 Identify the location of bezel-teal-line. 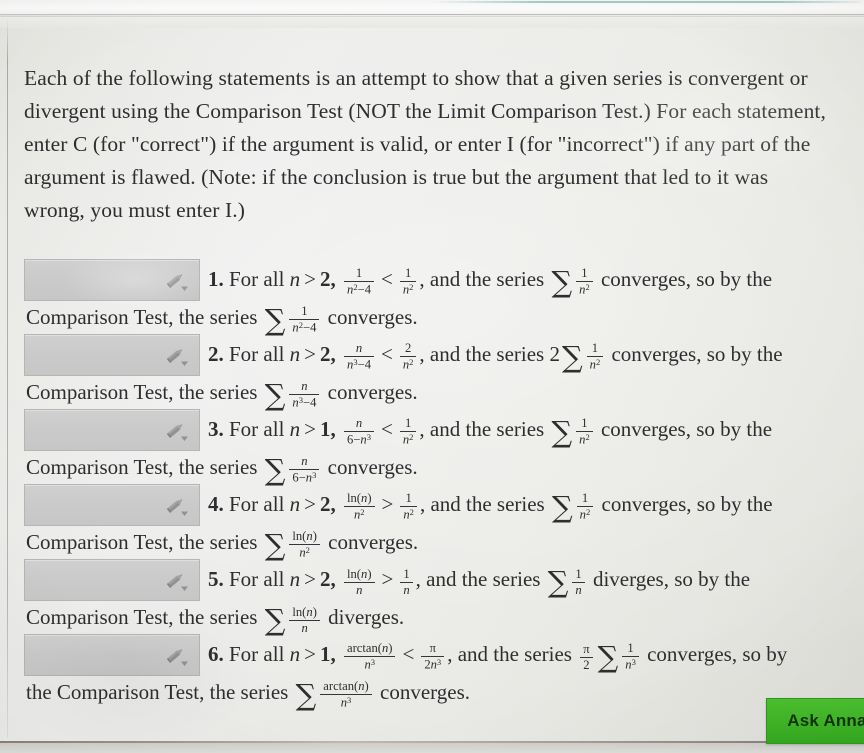
(645, 2).